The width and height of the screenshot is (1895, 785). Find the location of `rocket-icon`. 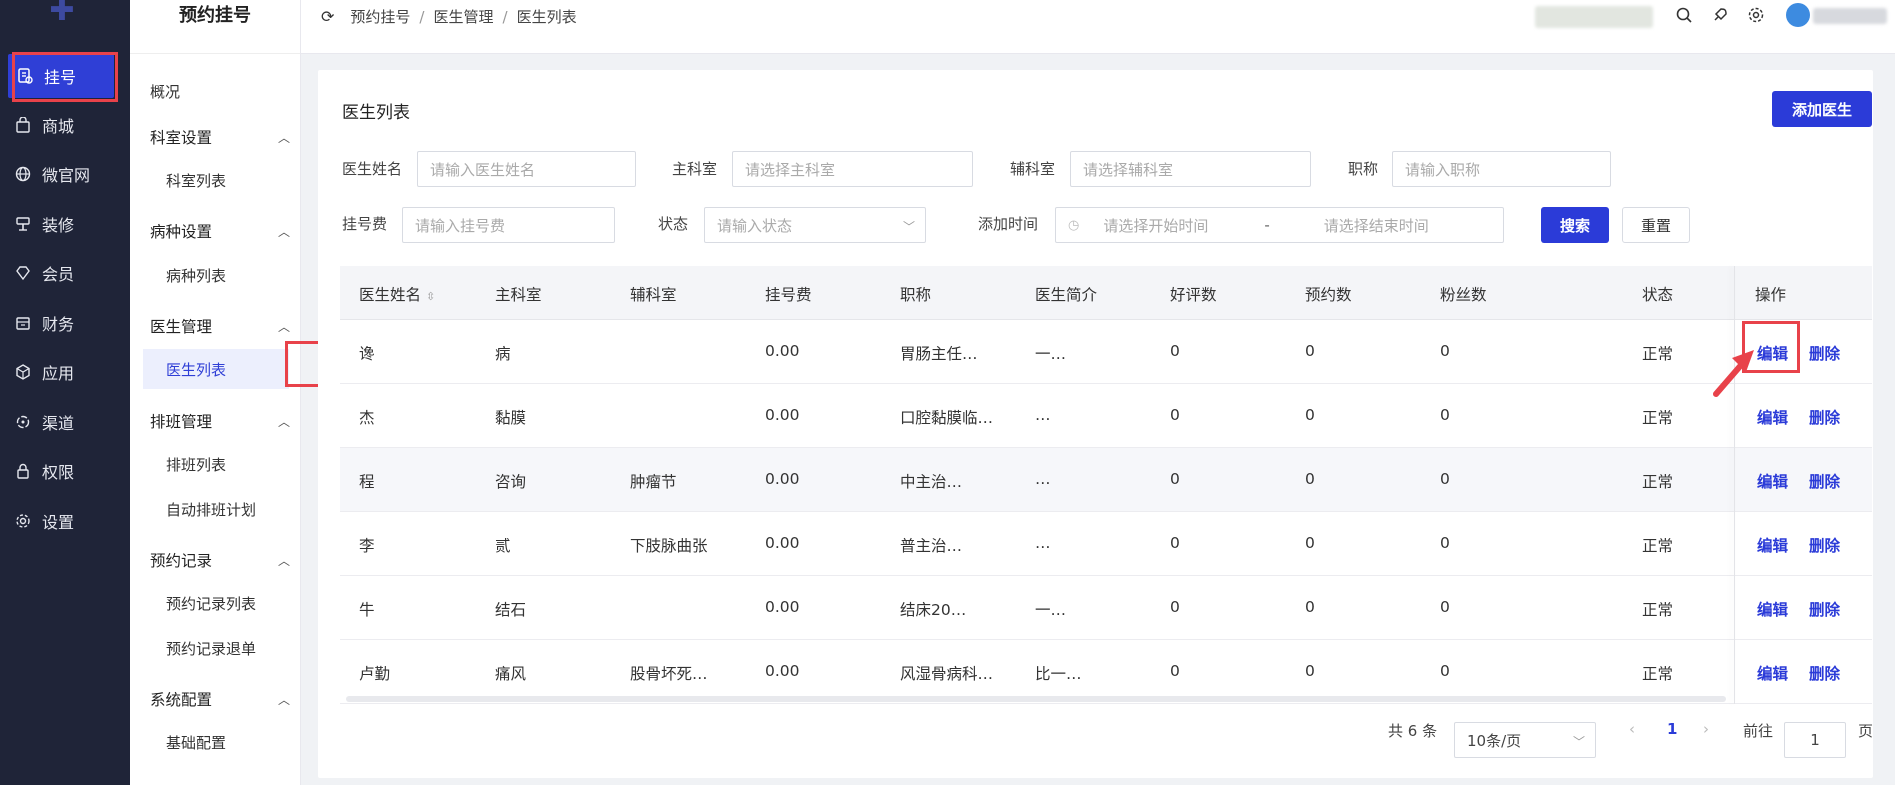

rocket-icon is located at coordinates (1720, 17).